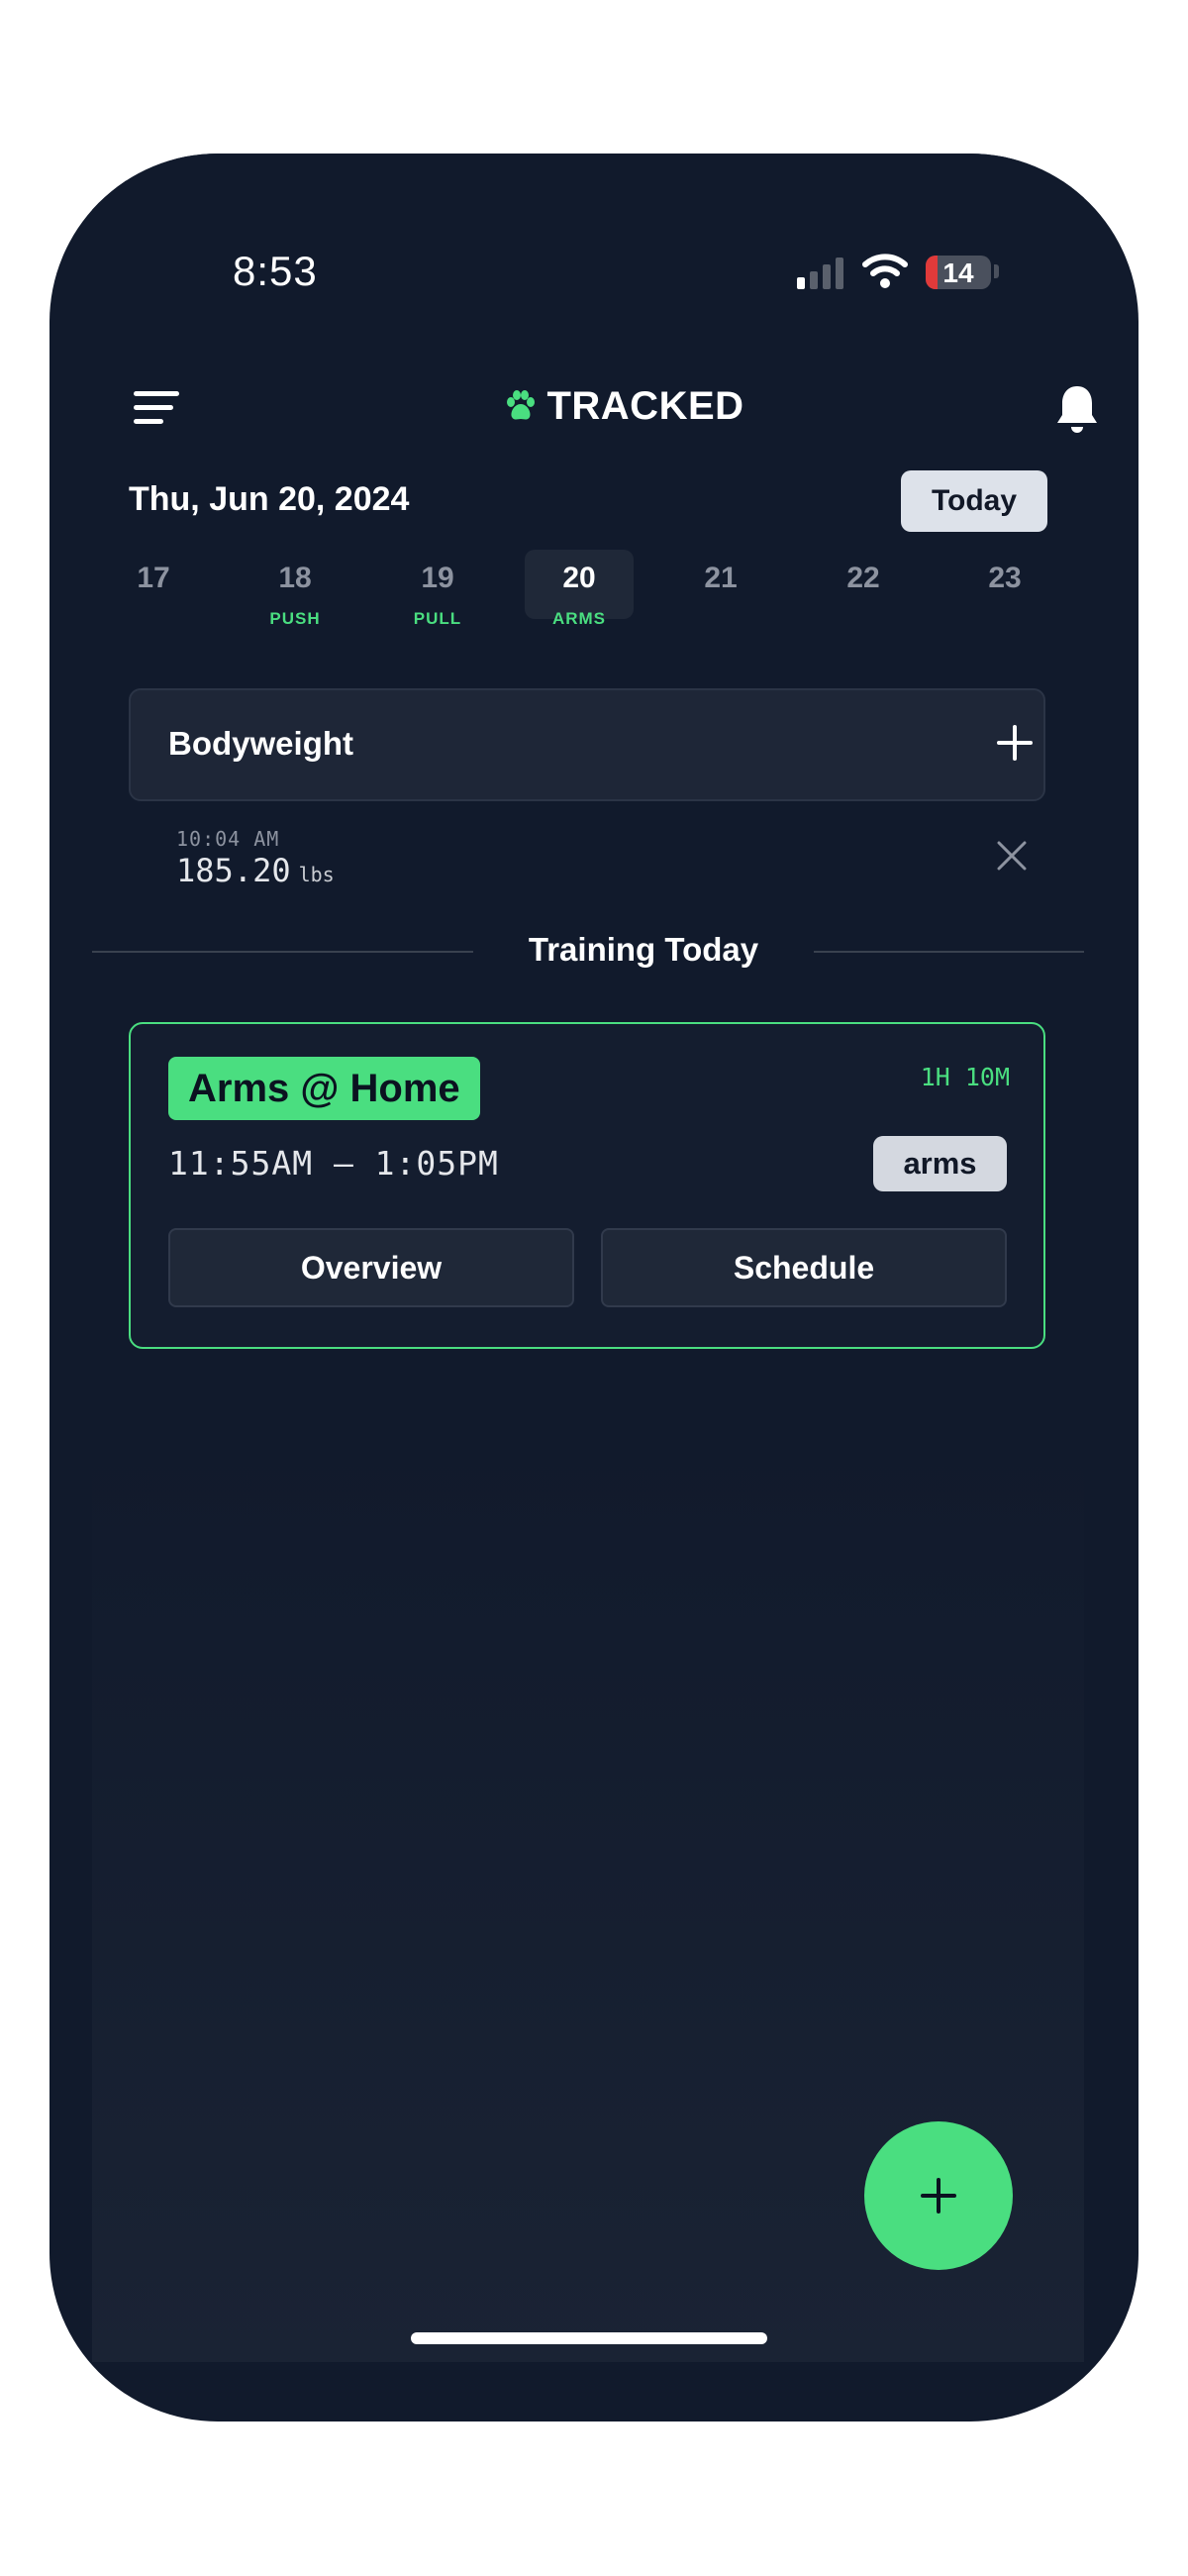 The image size is (1188, 2576). What do you see at coordinates (589, 2338) in the screenshot?
I see `home-indicator` at bounding box center [589, 2338].